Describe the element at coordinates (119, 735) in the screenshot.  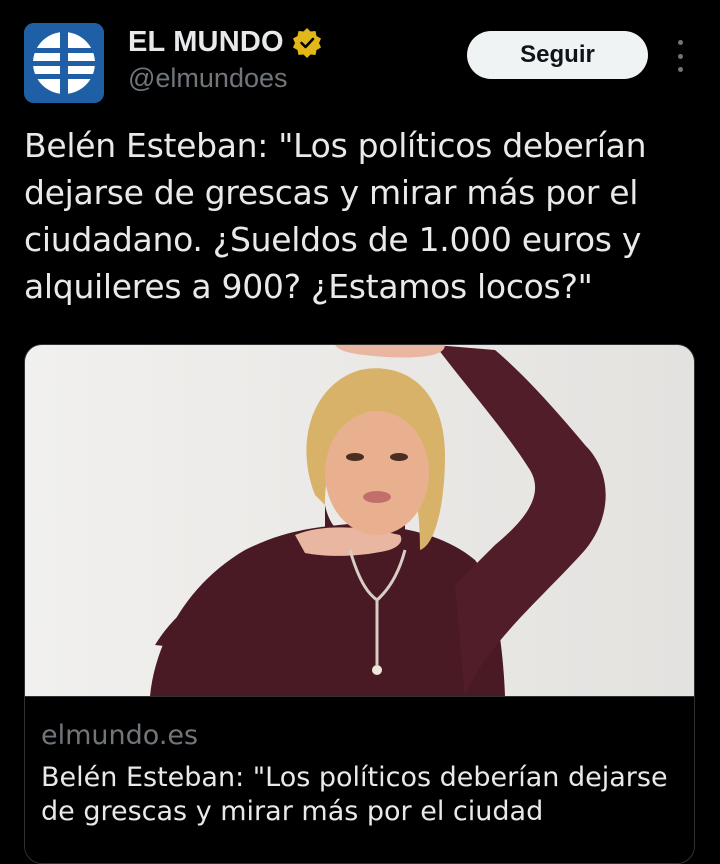
I see `card-domain: elmundo.es` at that location.